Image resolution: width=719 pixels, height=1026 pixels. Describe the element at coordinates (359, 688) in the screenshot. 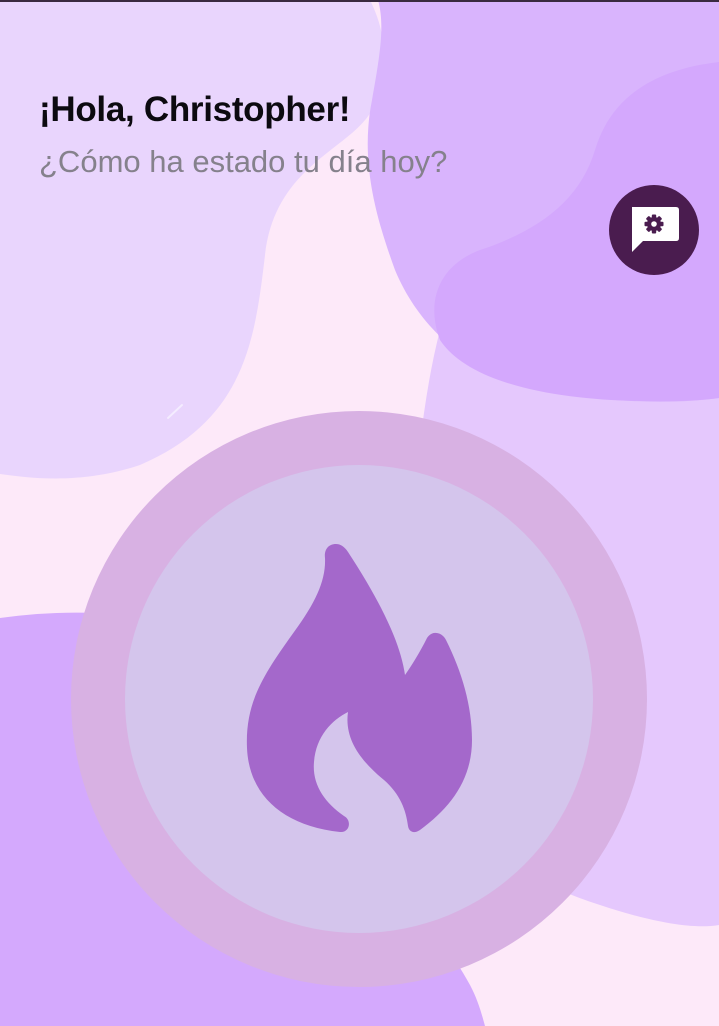

I see `flame-icon` at that location.